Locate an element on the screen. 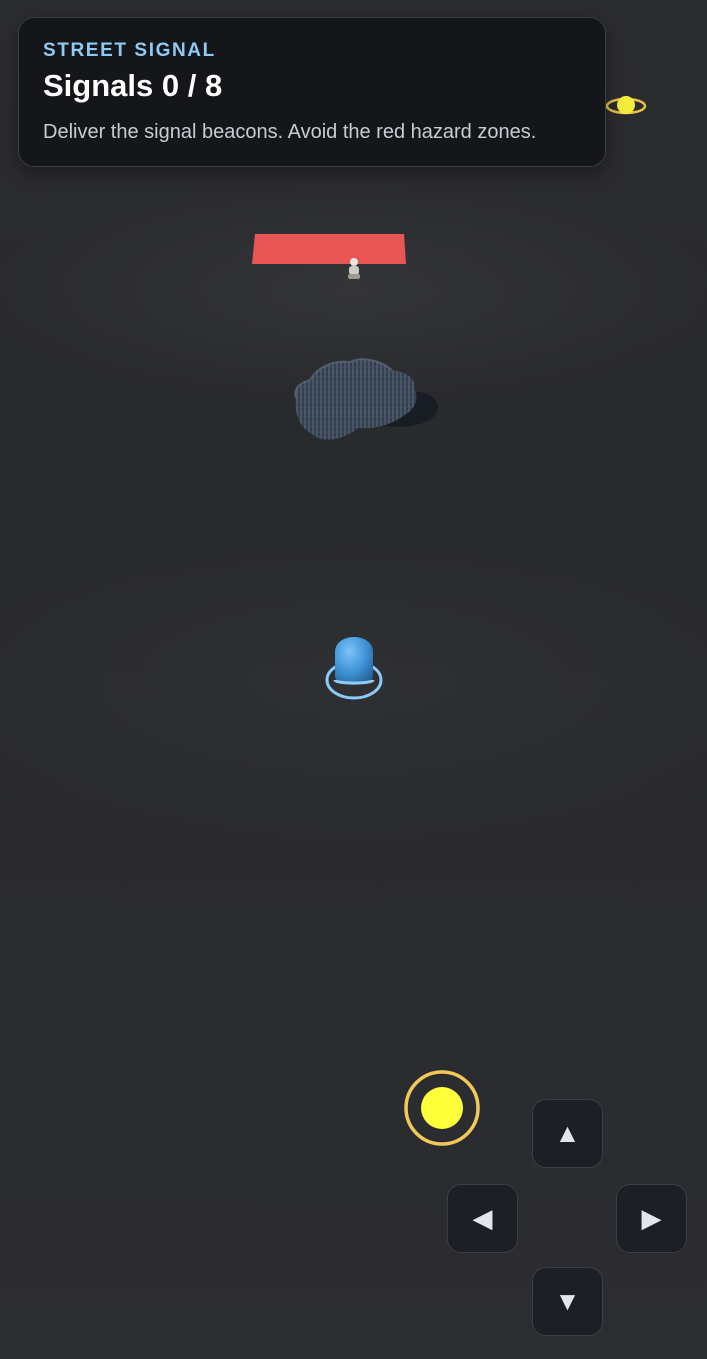  player-character is located at coordinates (354, 668).